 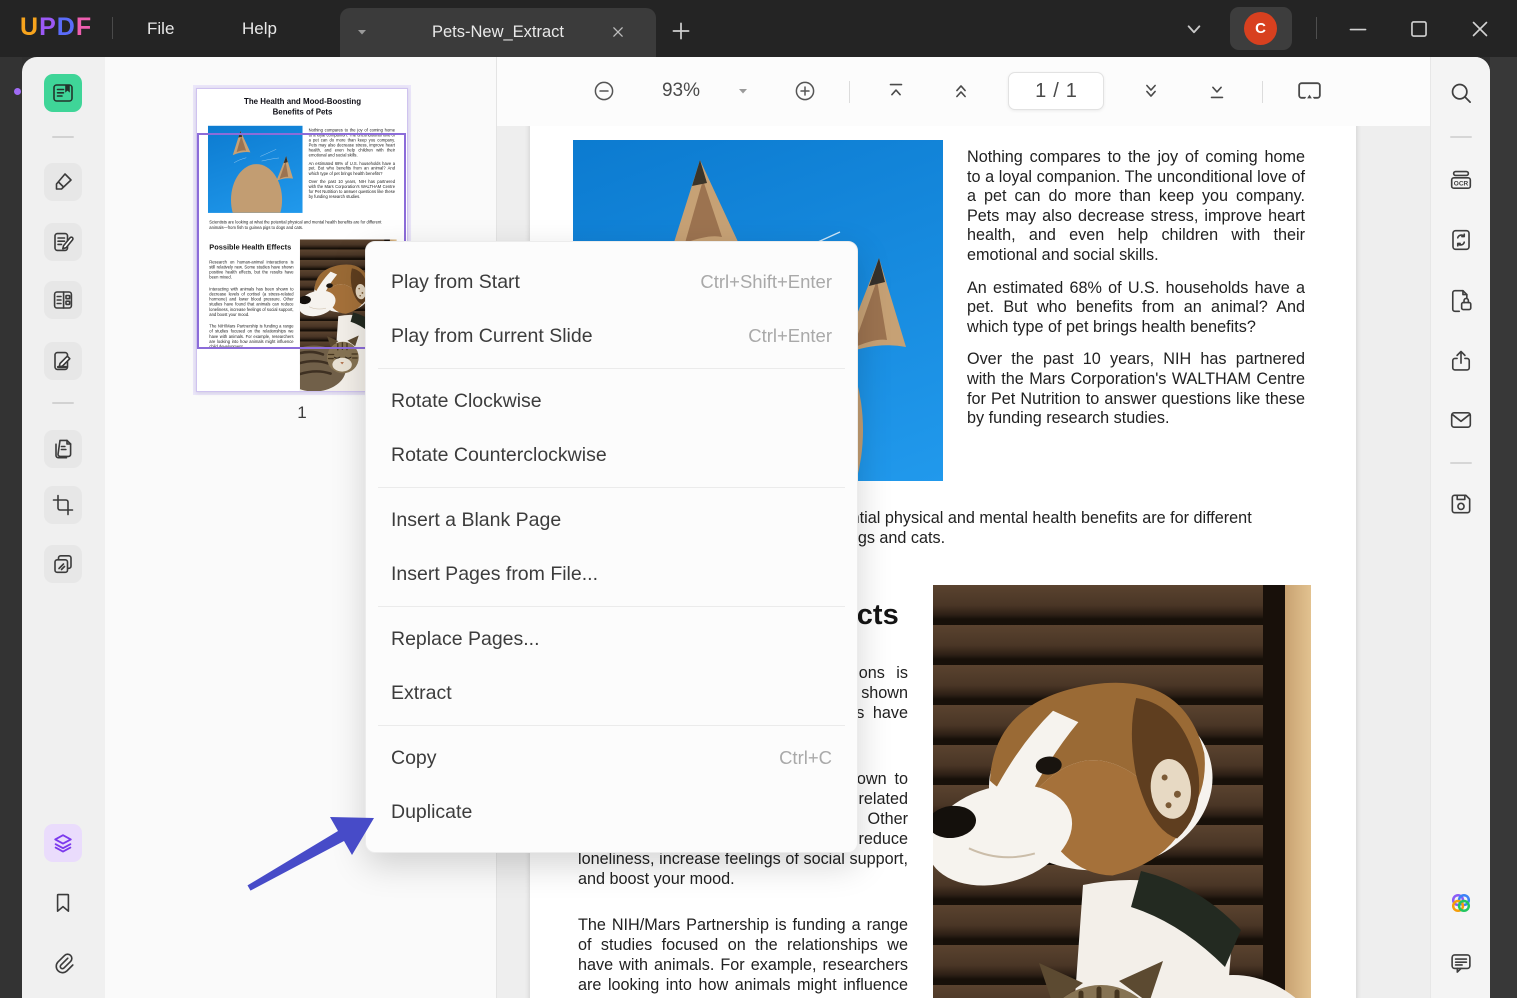 I want to click on sidebar-item-edit, so click(x=63, y=242).